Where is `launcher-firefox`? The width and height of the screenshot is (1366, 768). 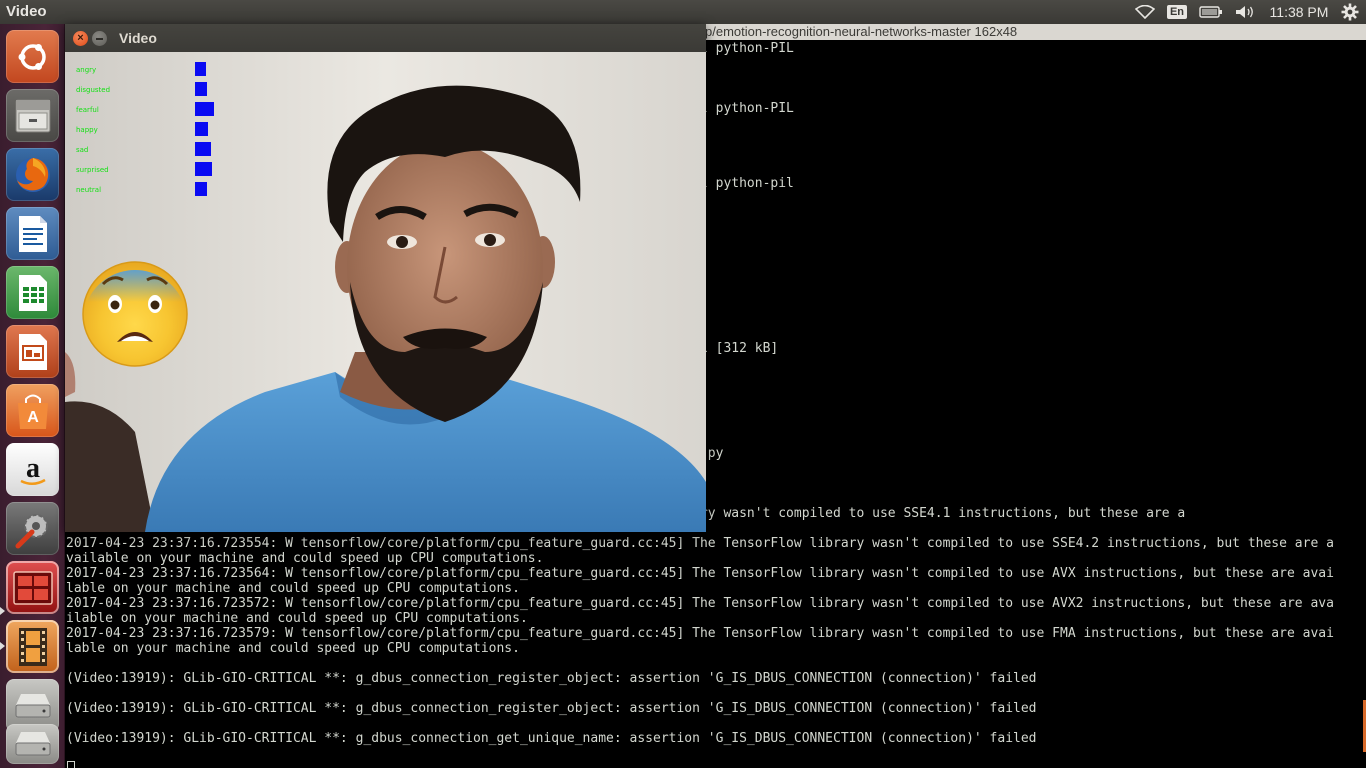 launcher-firefox is located at coordinates (32, 174).